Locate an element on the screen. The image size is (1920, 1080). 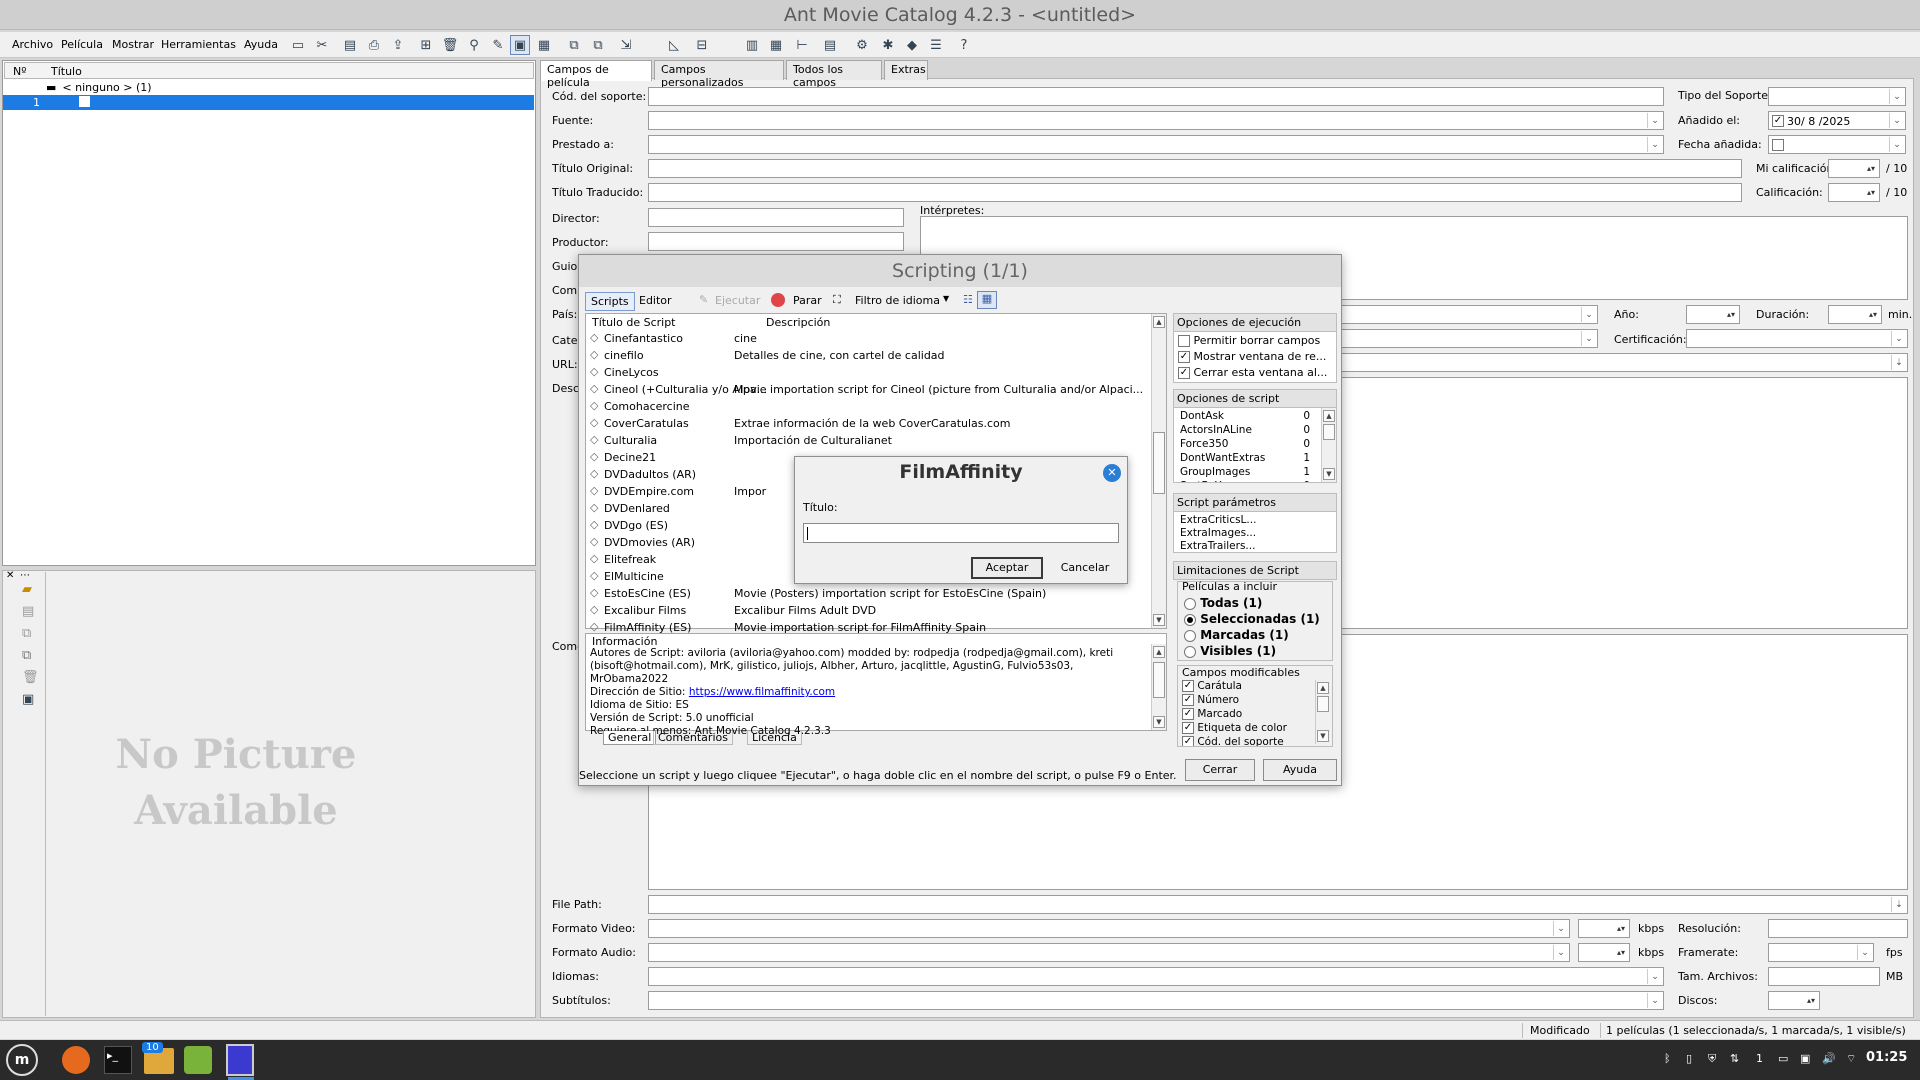
close-button: Cerrar is located at coordinates (1220, 770).